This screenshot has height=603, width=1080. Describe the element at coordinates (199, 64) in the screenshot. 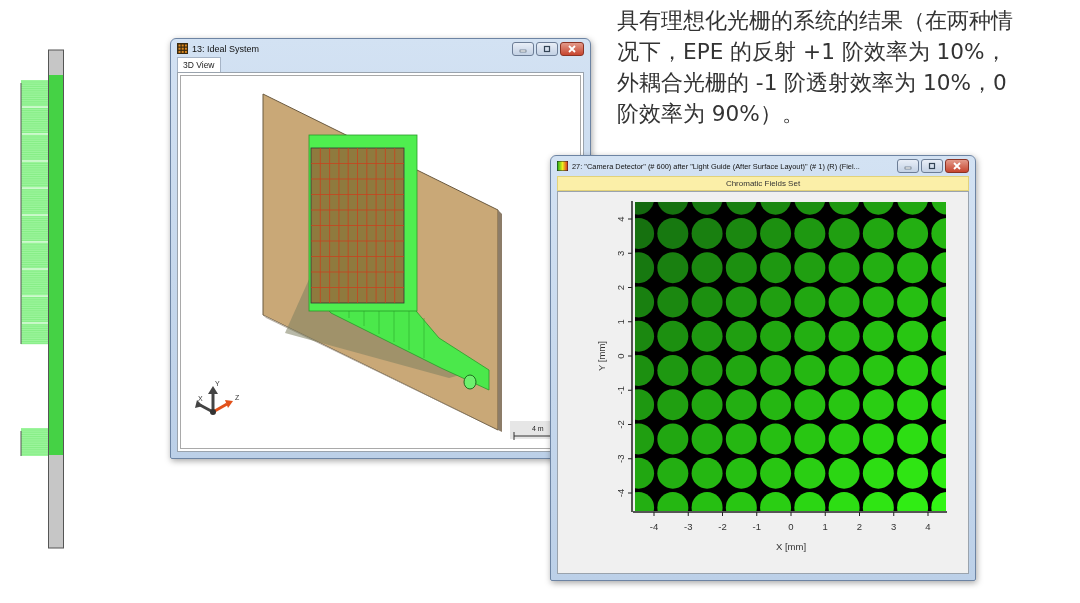

I see `view-tab: 3D View` at that location.